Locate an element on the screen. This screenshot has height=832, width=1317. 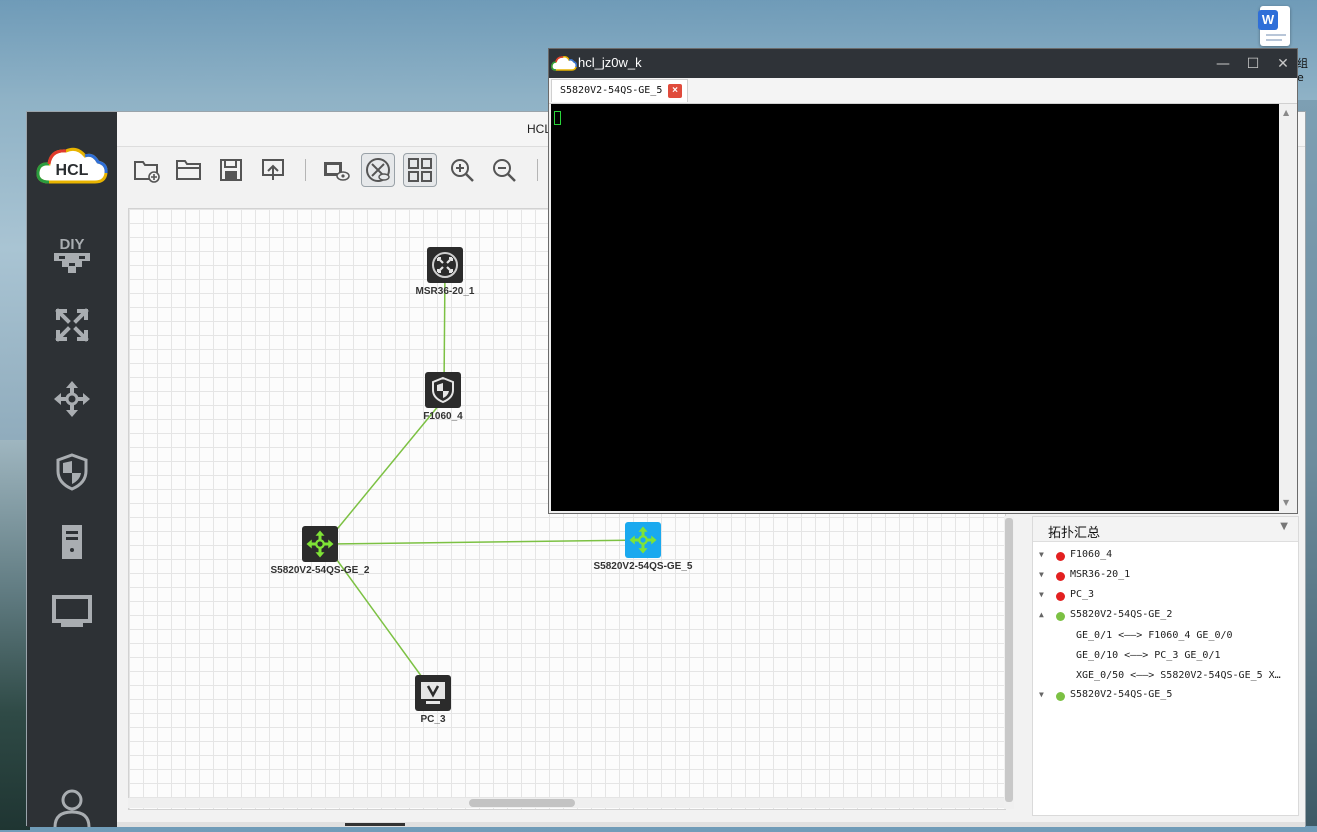
summary-item-label: F1060_4 is located at coordinates (1091, 554).